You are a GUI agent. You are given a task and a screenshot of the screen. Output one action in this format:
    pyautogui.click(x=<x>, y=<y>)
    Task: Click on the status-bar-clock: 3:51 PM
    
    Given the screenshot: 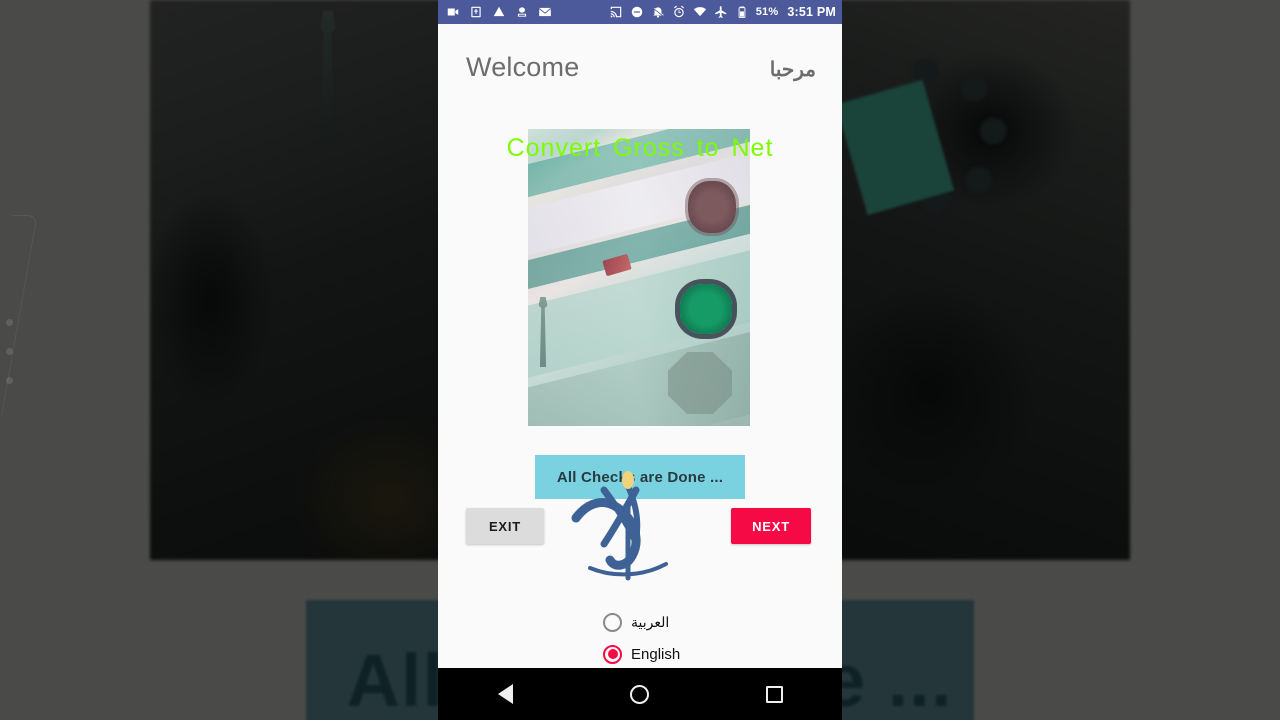 What is the action you would take?
    pyautogui.click(x=811, y=12)
    